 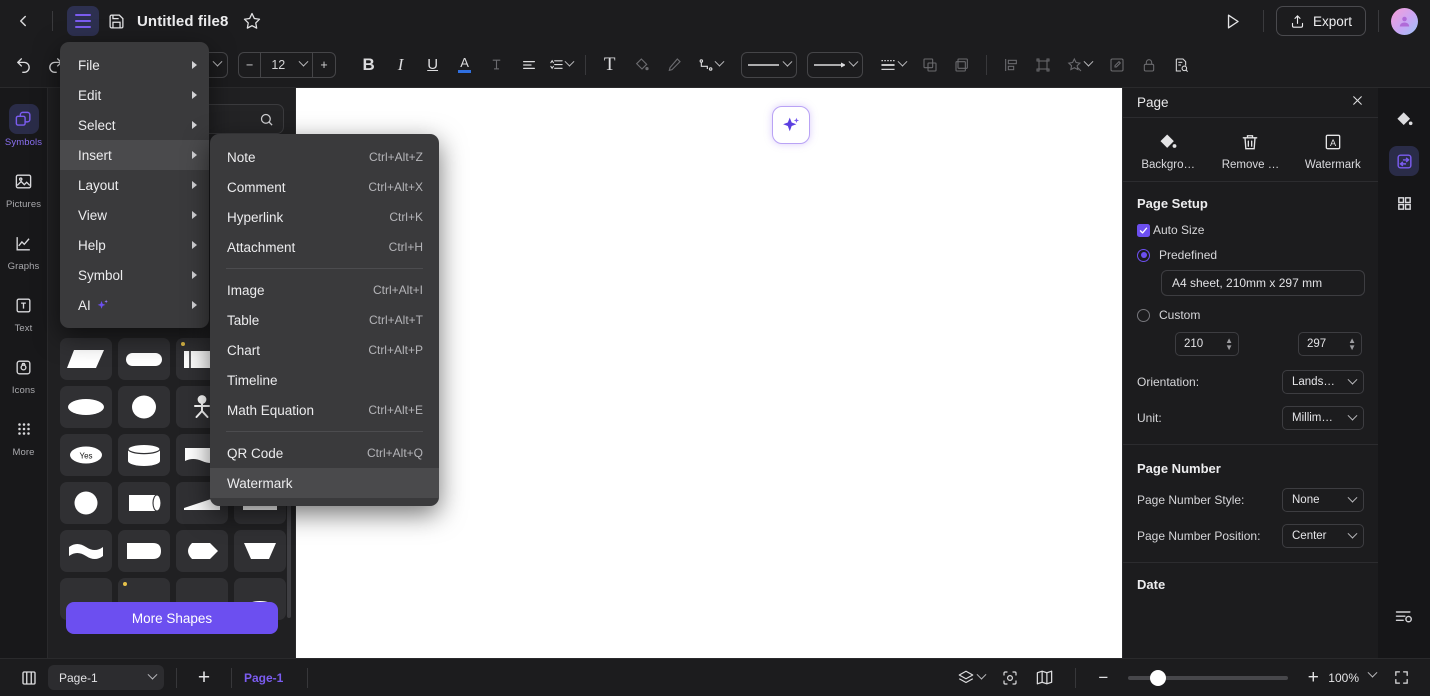 I want to click on shape-rounded-rect, so click(x=144, y=359).